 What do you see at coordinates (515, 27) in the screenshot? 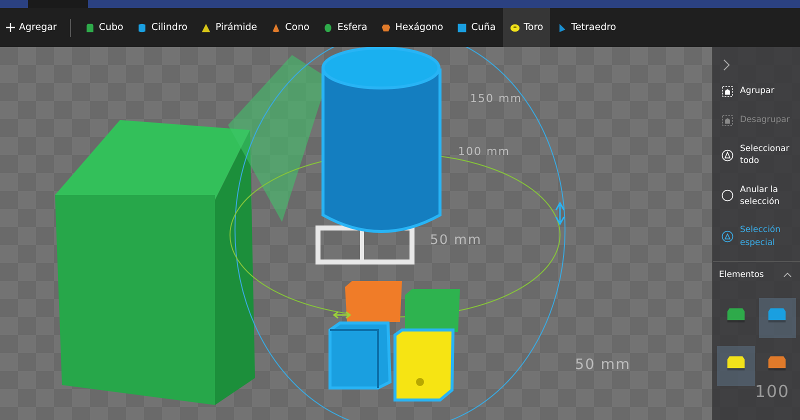
I see `torus-icon` at bounding box center [515, 27].